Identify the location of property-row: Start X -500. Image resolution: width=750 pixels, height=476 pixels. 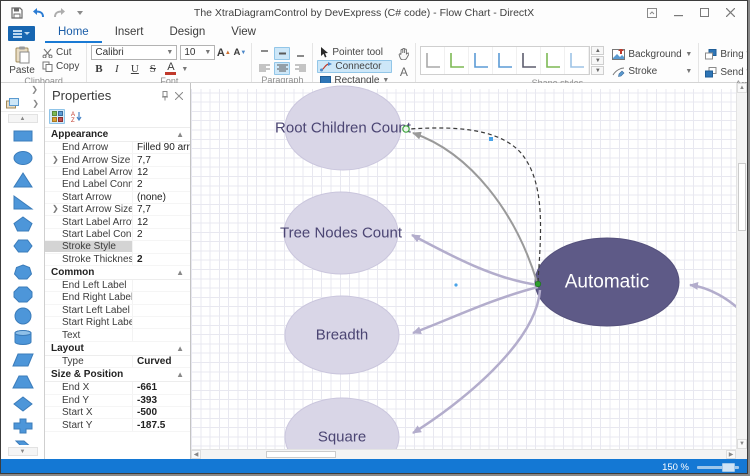
(117, 413).